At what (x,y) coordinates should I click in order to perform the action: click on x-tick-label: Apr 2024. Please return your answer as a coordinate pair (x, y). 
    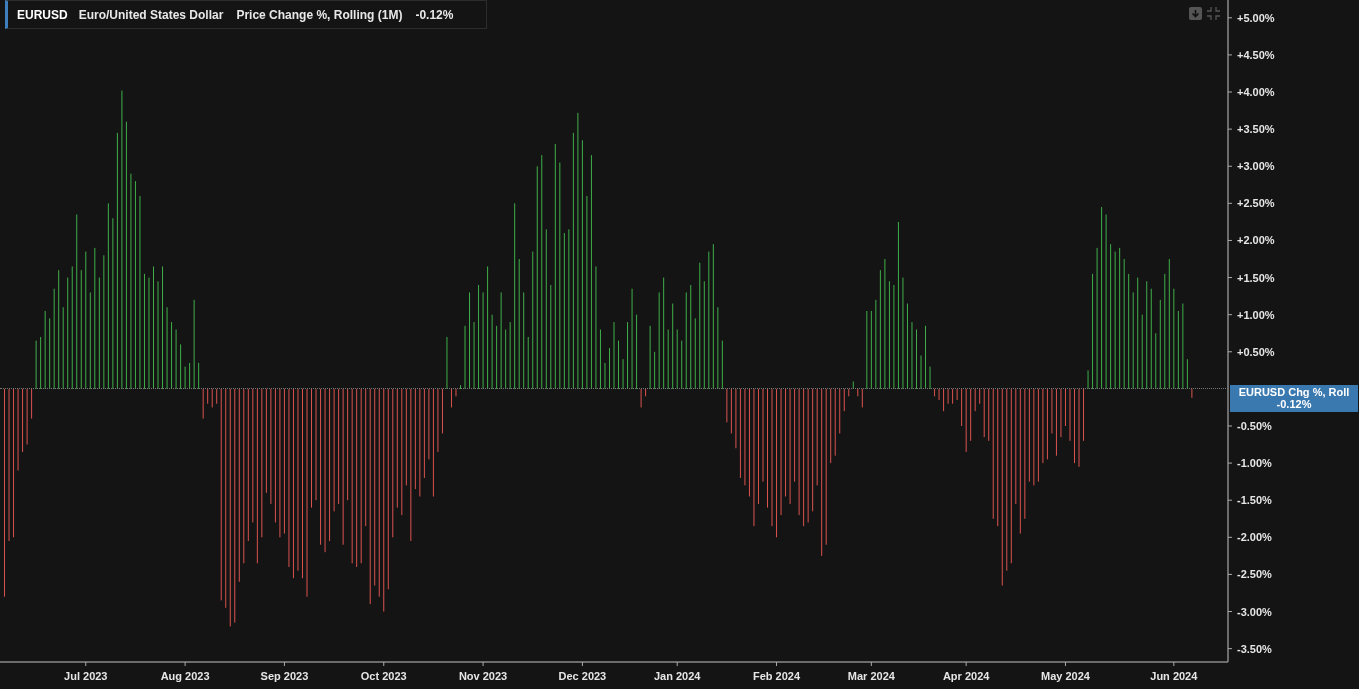
    Looking at the image, I should click on (966, 676).